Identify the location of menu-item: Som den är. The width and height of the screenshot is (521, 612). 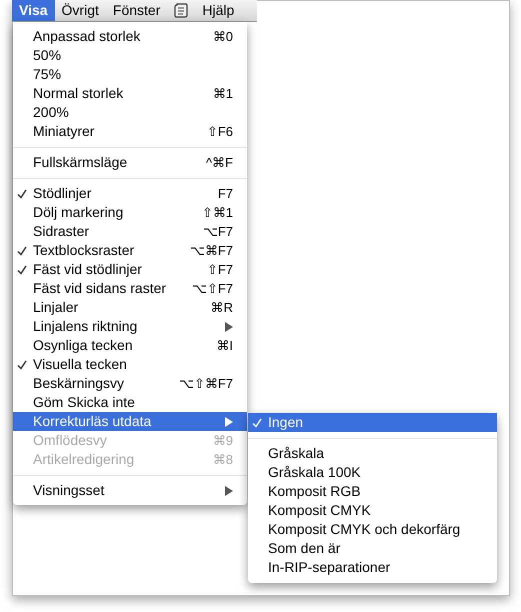
(372, 548).